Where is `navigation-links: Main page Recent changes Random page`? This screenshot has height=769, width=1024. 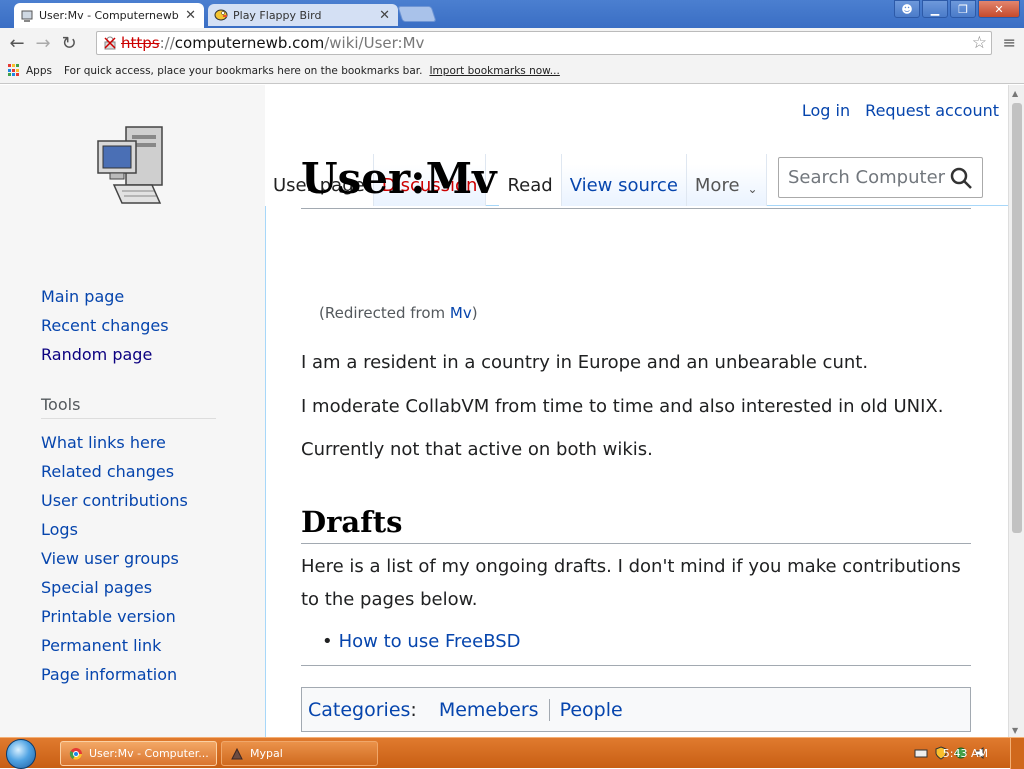 navigation-links: Main page Recent changes Random page is located at coordinates (105, 325).